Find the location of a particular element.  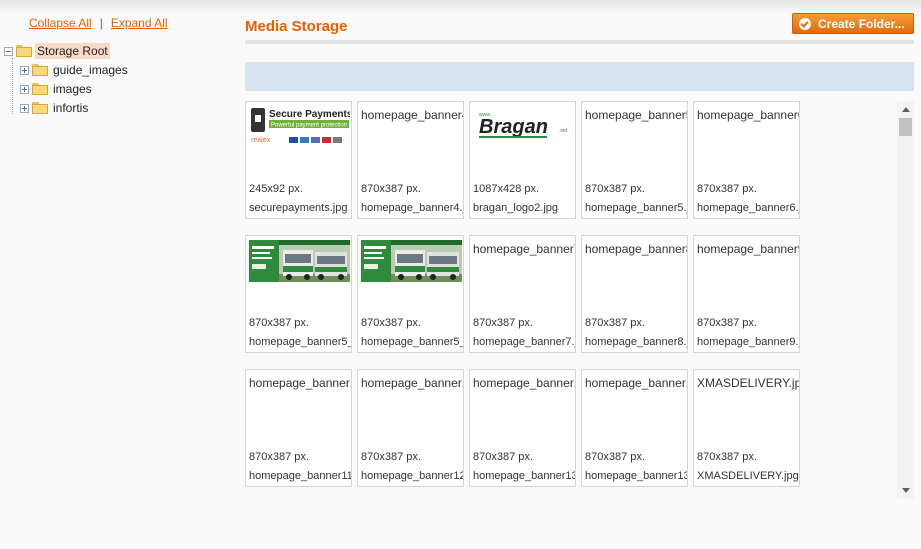

bragan-net: .net is located at coordinates (563, 131).